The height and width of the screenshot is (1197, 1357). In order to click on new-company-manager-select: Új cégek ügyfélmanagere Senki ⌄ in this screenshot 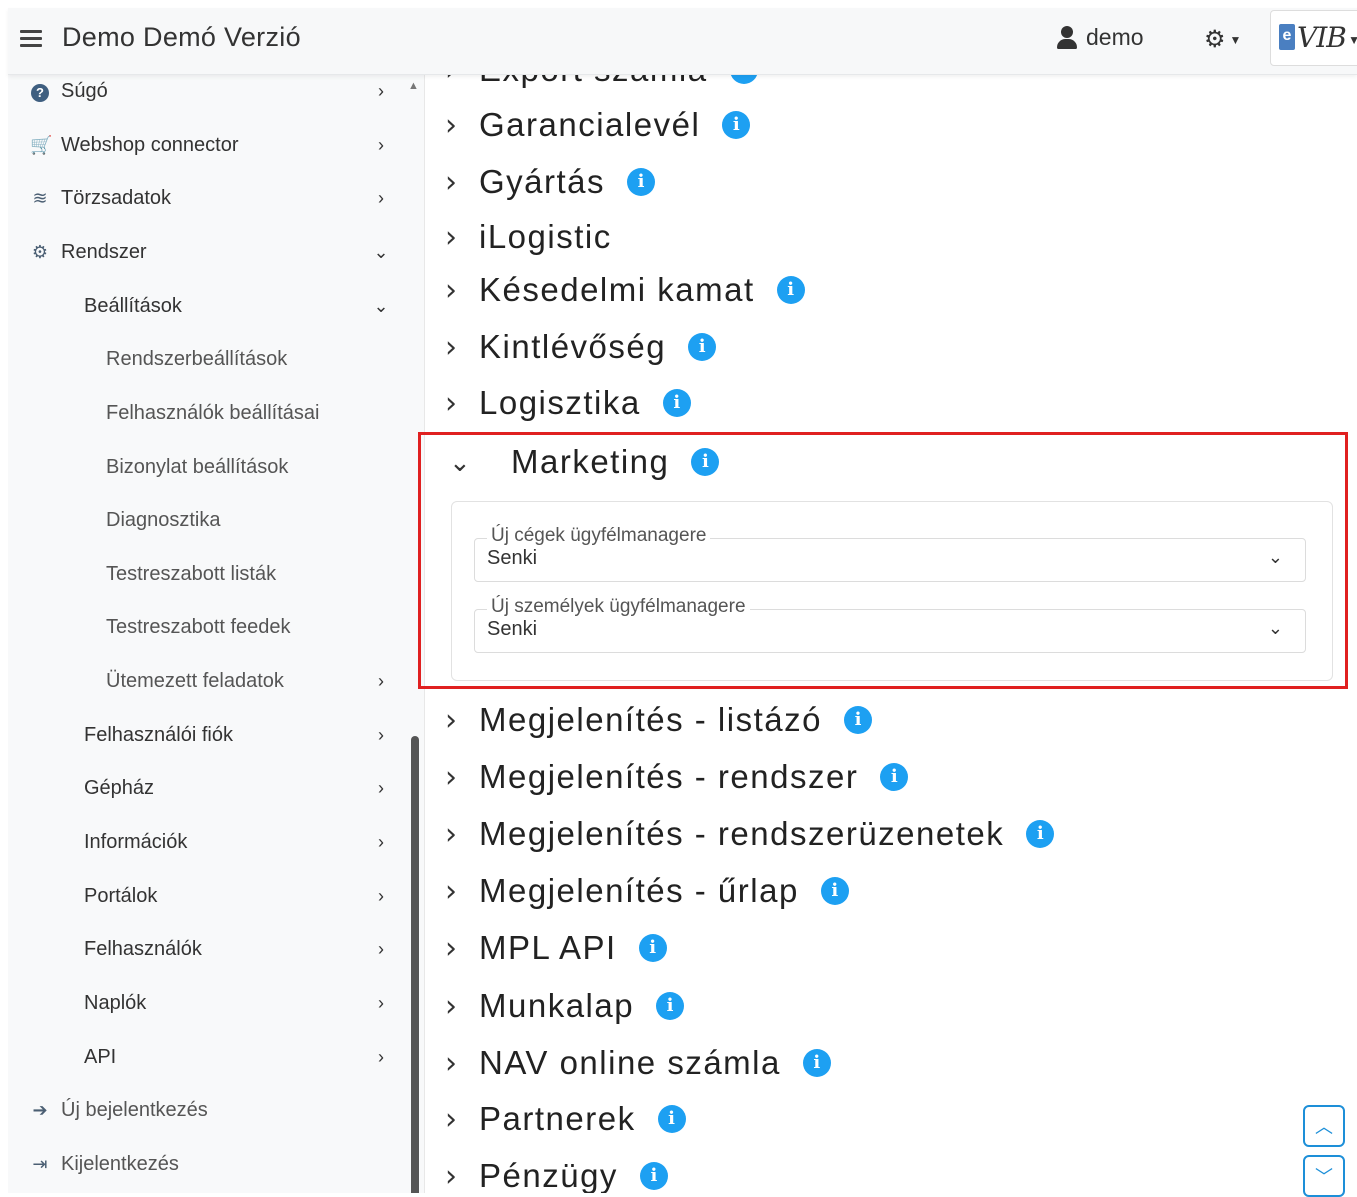, I will do `click(890, 553)`.